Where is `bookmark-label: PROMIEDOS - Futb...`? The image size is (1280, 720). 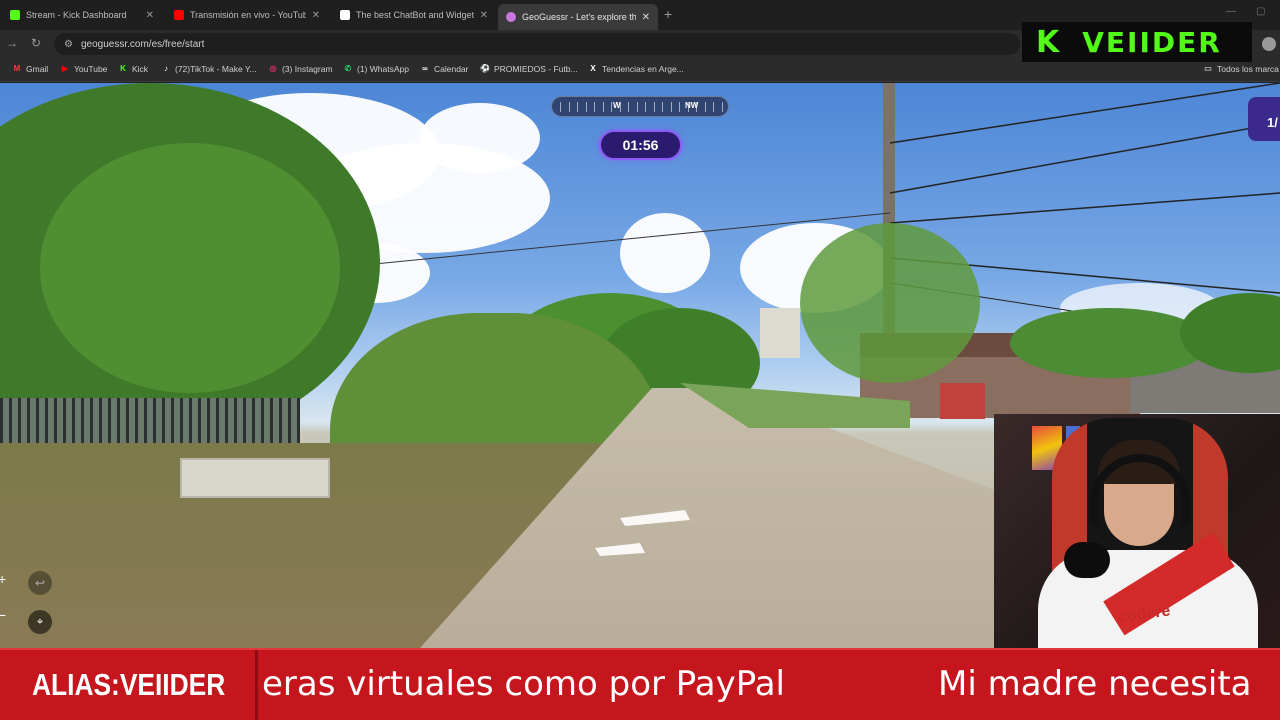
bookmark-label: PROMIEDOS - Futb... is located at coordinates (536, 69).